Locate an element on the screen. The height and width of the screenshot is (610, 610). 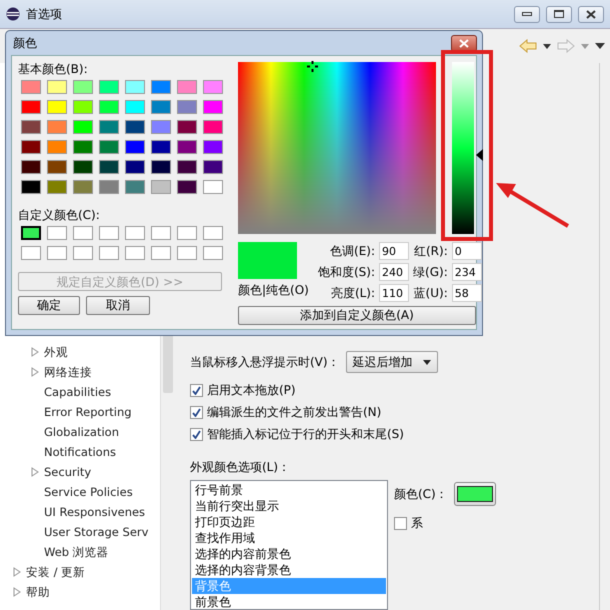
crosshair-icon is located at coordinates (312, 66).